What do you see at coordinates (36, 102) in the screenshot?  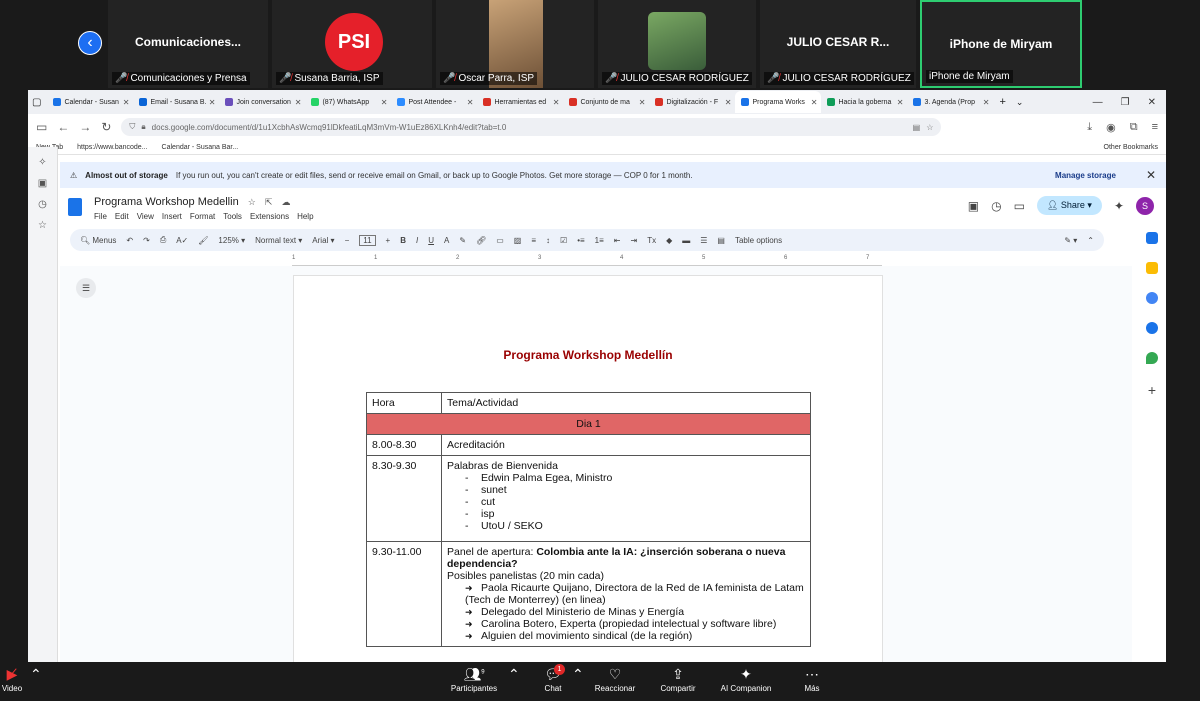 I see `tab-actions-icon: ▢` at bounding box center [36, 102].